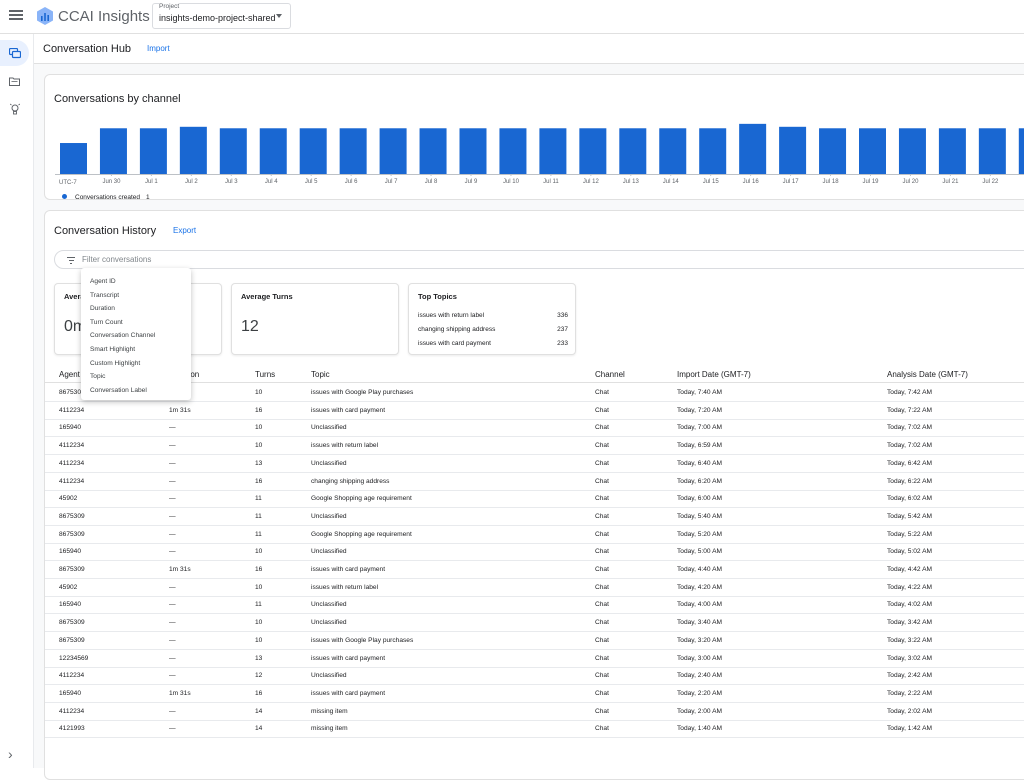 Image resolution: width=1024 pixels, height=780 pixels. I want to click on import-date-cell: Today, 5:20 AM, so click(699, 534).